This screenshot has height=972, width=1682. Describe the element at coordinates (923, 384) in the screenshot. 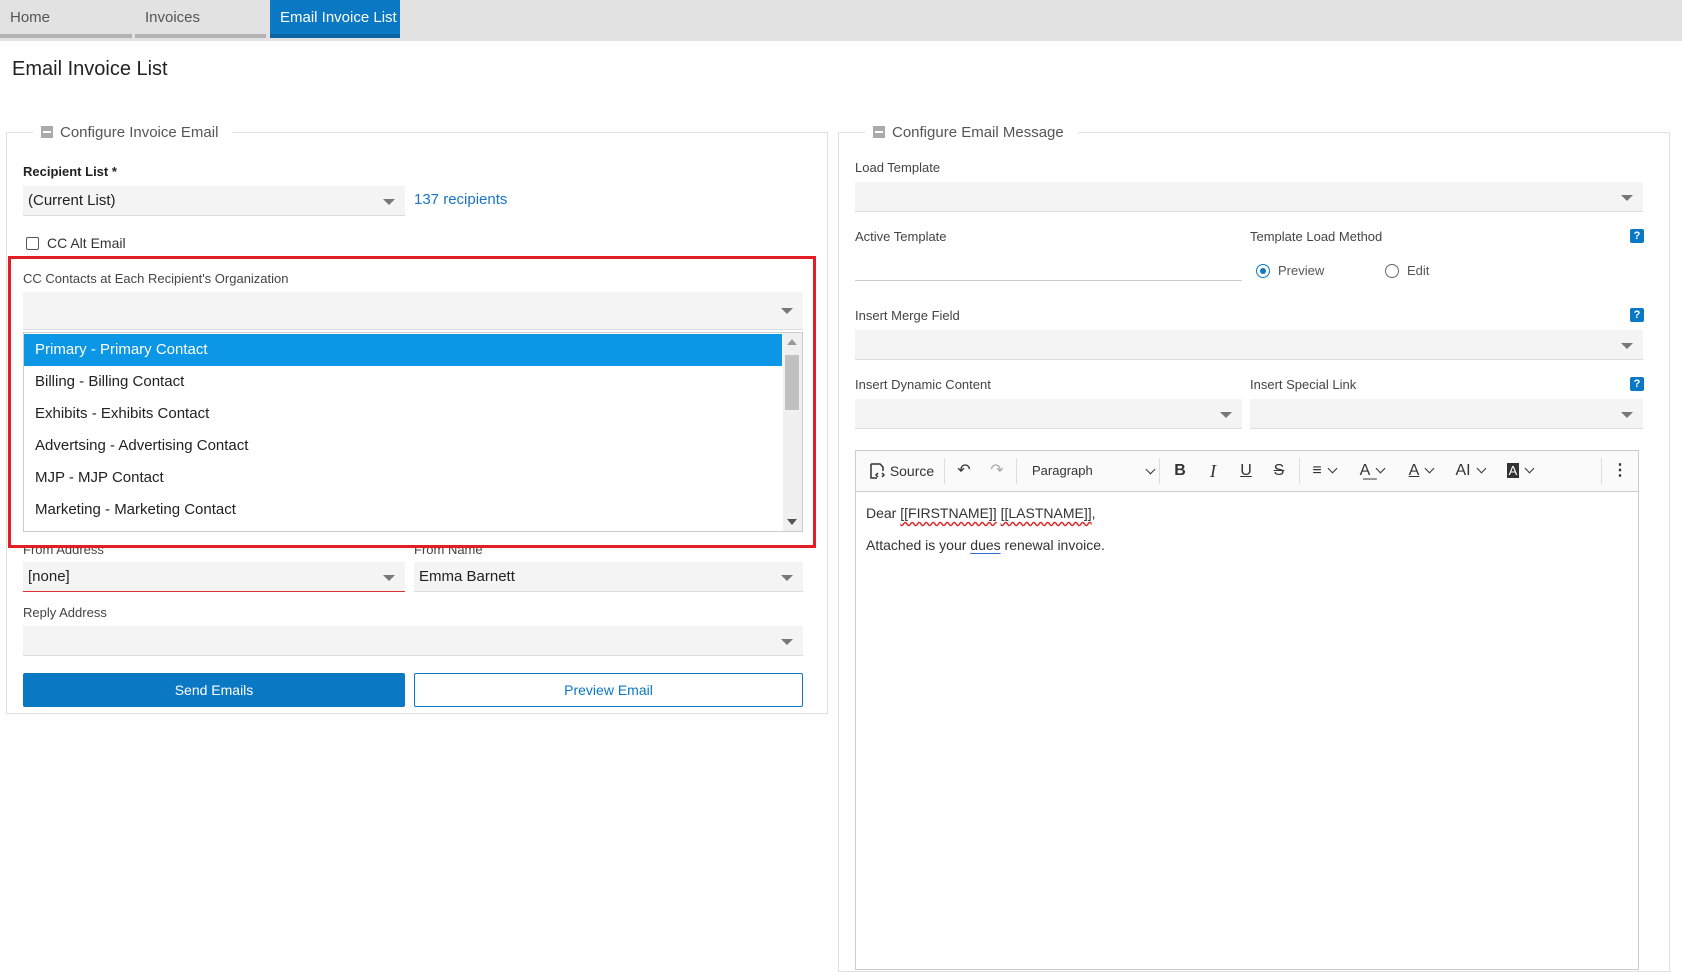

I see `insert-dynamic-content-label: Insert Dynamic Content` at that location.